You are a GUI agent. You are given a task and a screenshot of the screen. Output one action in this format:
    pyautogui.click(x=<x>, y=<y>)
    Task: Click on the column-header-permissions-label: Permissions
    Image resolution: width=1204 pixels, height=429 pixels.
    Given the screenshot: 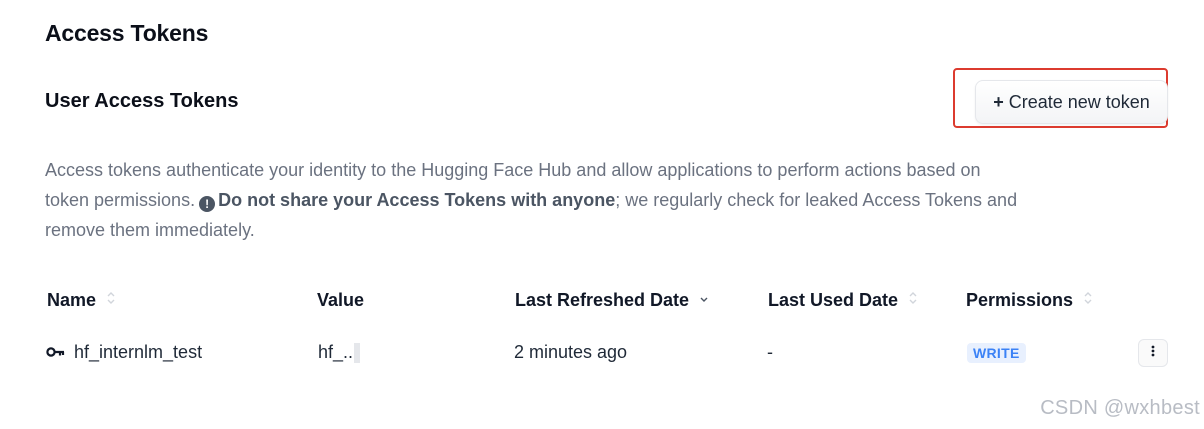 What is the action you would take?
    pyautogui.click(x=1020, y=300)
    